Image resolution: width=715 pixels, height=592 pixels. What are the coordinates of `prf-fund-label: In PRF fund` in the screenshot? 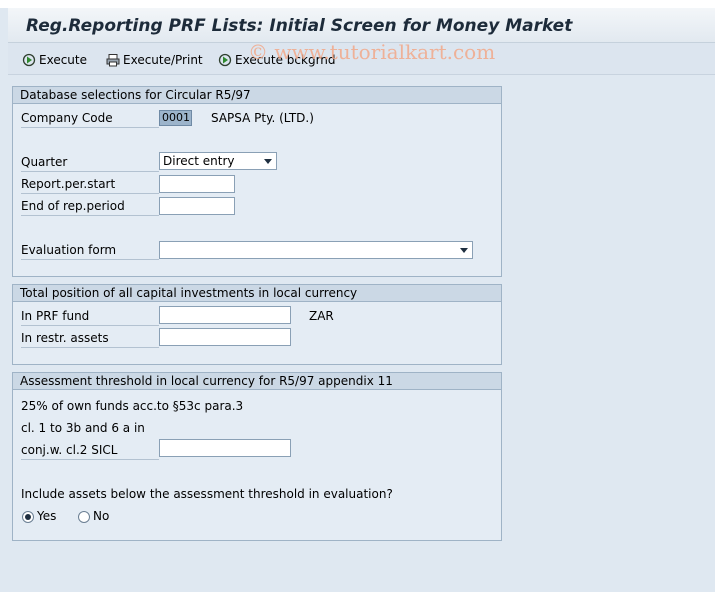 It's located at (55, 316).